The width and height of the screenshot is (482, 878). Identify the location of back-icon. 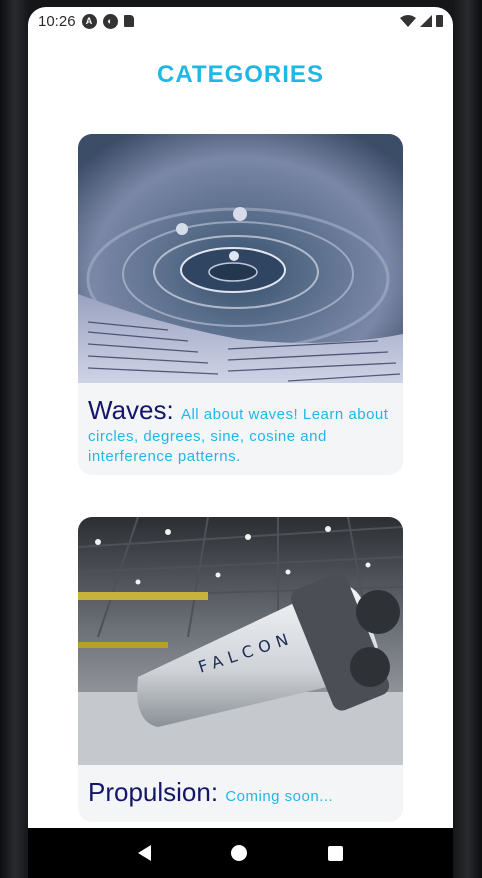
(145, 853).